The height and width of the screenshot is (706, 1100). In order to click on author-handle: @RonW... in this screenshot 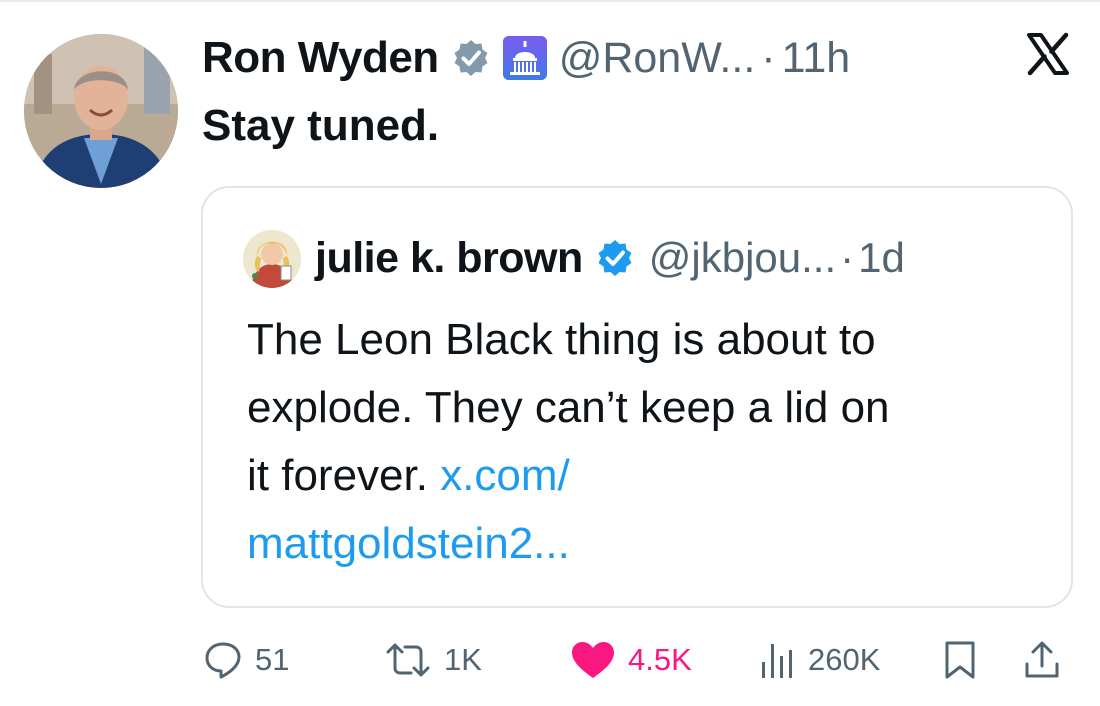, I will do `click(657, 58)`.